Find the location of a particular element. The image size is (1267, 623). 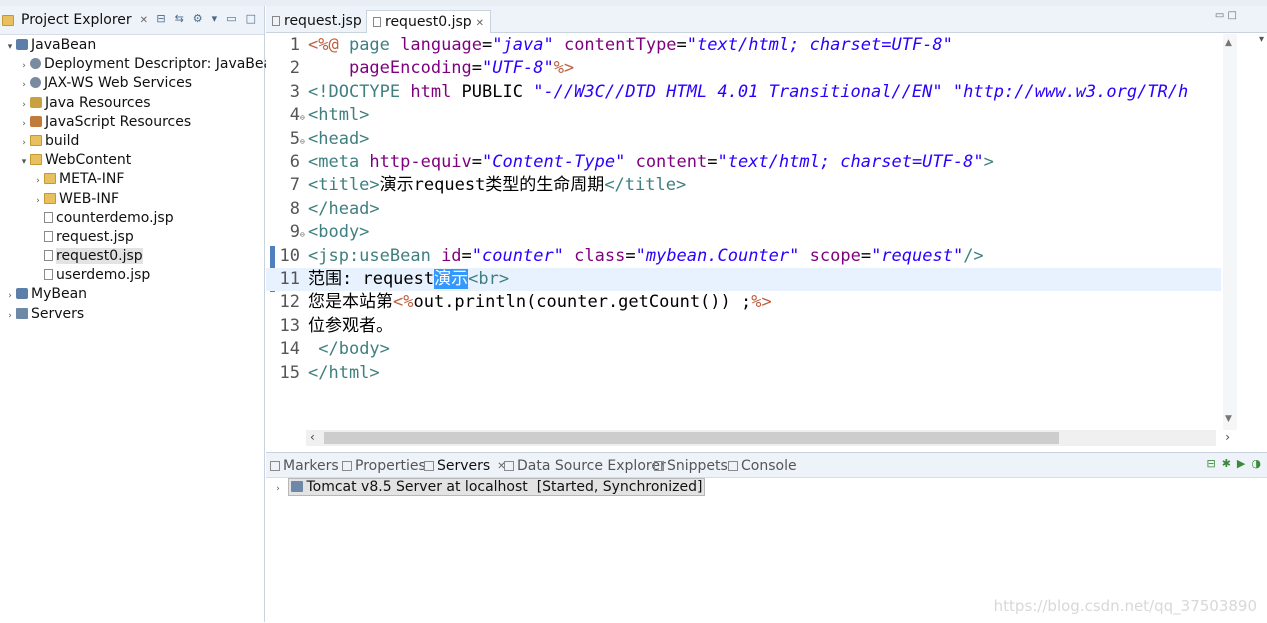

editor-tab-request-jsp: request.jsp is located at coordinates (317, 21).